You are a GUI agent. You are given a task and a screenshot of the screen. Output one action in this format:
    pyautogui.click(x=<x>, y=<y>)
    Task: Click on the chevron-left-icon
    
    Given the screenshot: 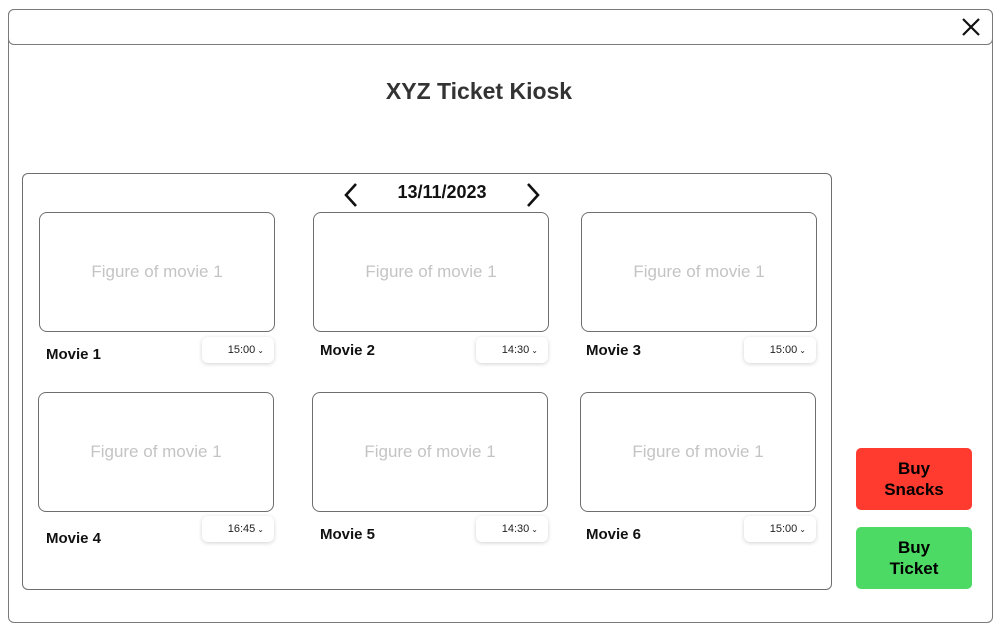 What is the action you would take?
    pyautogui.click(x=350, y=195)
    